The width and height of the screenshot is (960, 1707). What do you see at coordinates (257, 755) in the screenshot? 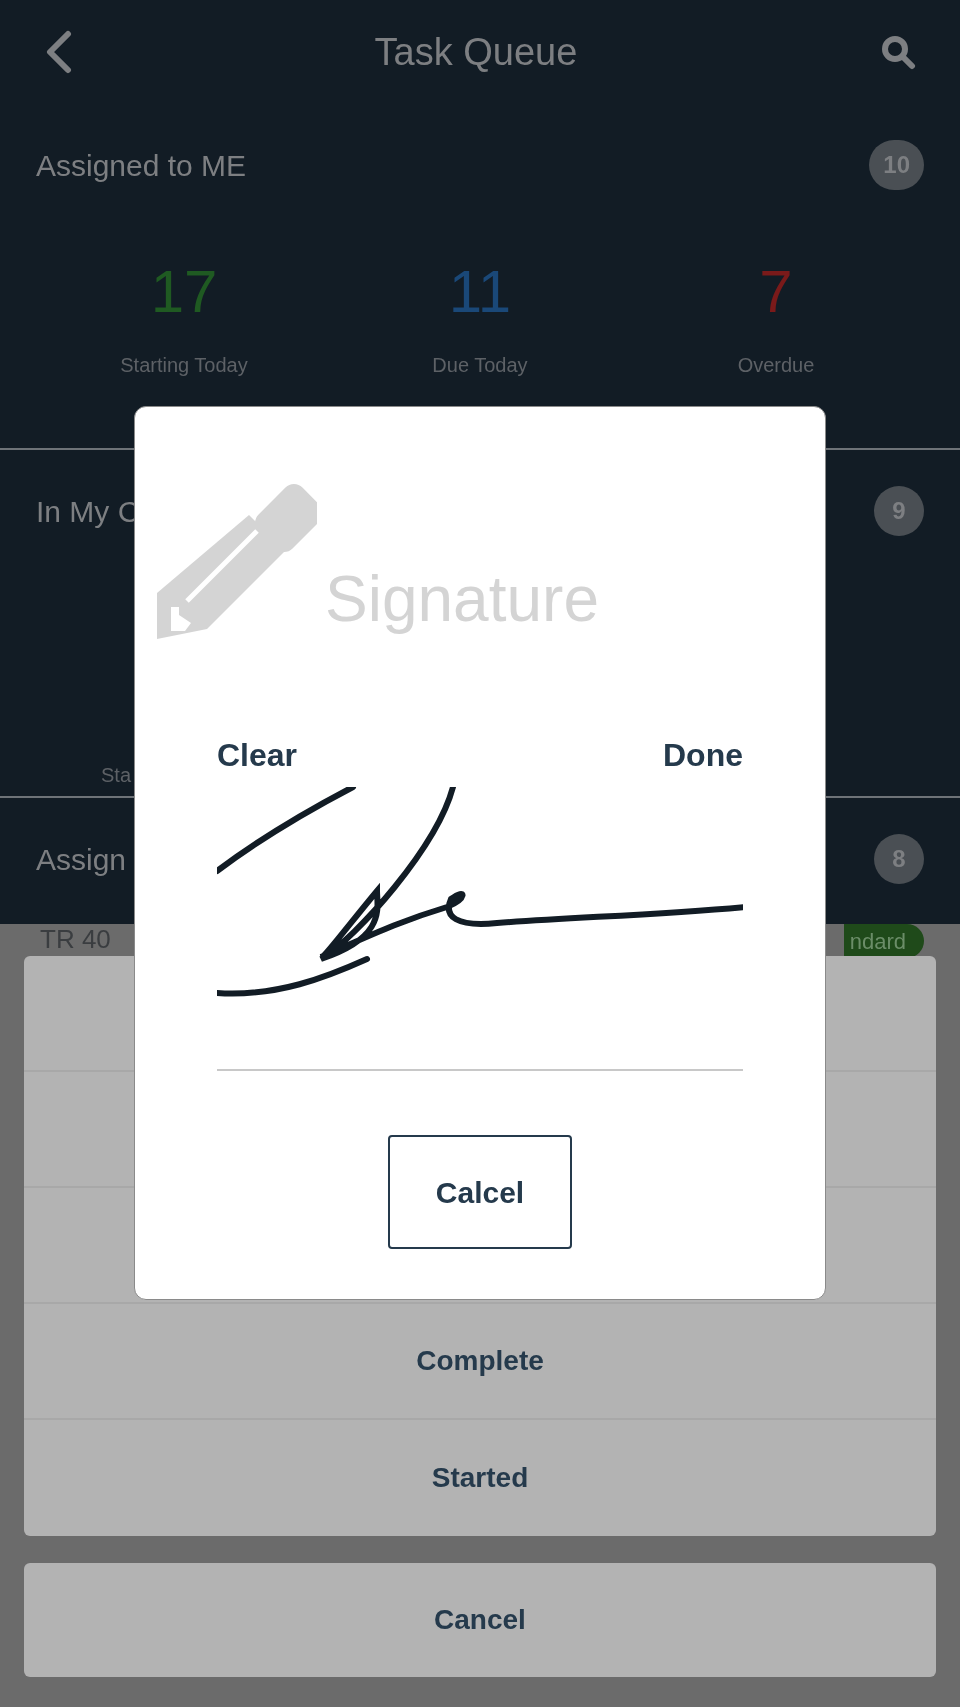
I see `clear-button: Clear` at bounding box center [257, 755].